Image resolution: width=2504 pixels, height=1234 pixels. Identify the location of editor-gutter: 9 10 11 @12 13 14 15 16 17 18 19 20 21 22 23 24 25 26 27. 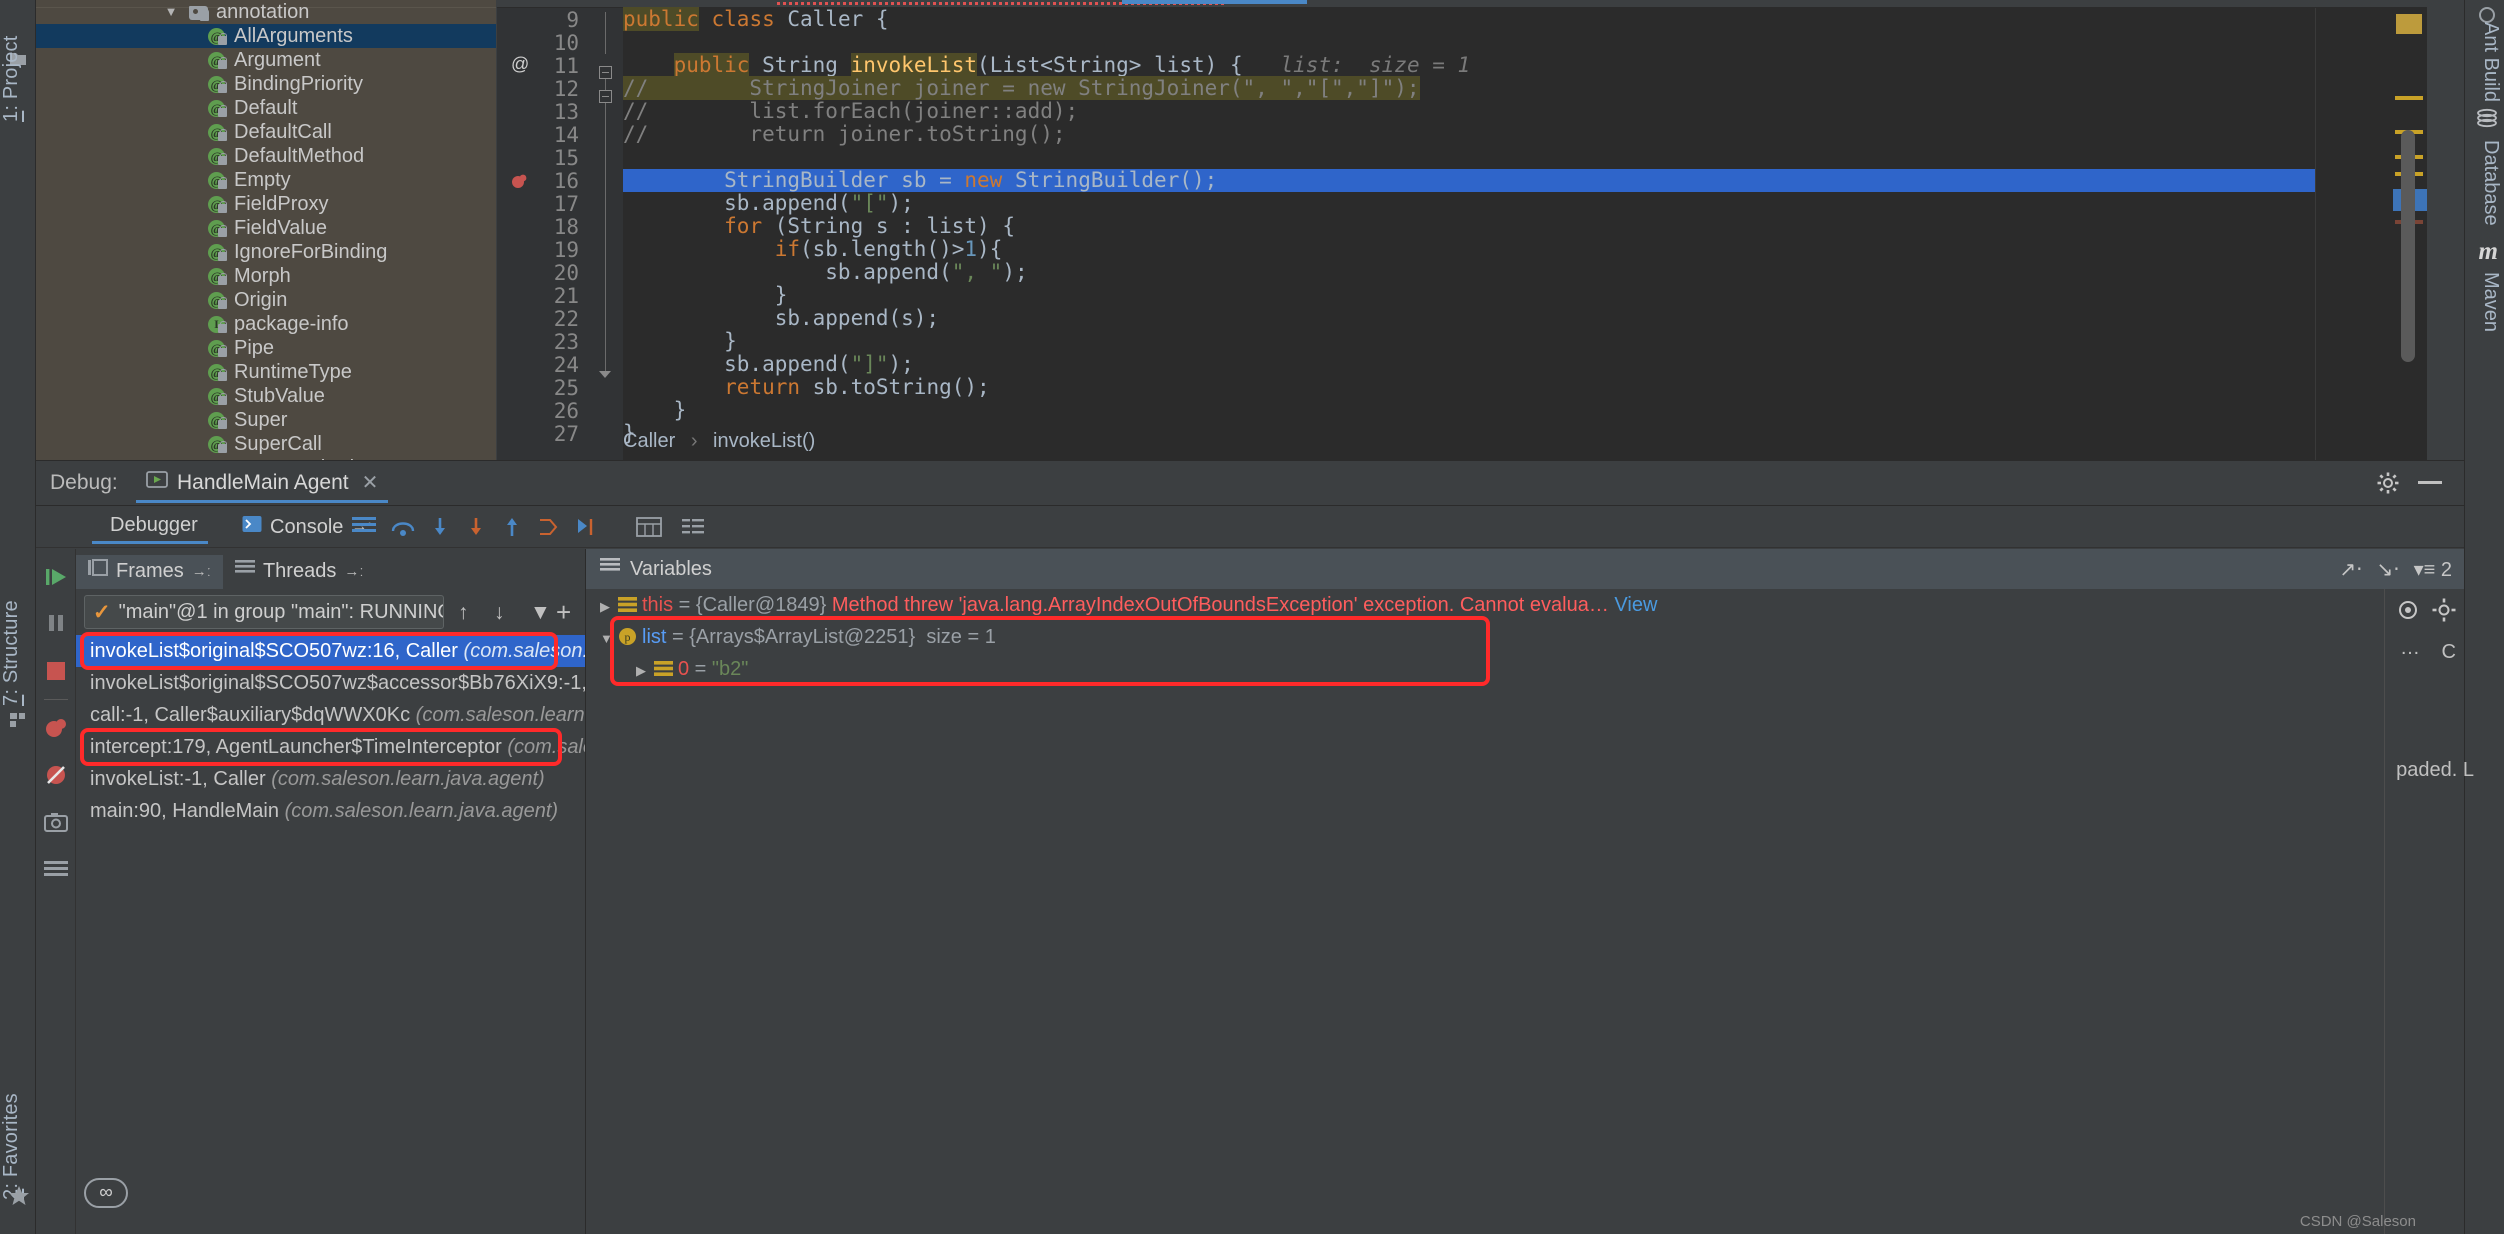
(543, 234).